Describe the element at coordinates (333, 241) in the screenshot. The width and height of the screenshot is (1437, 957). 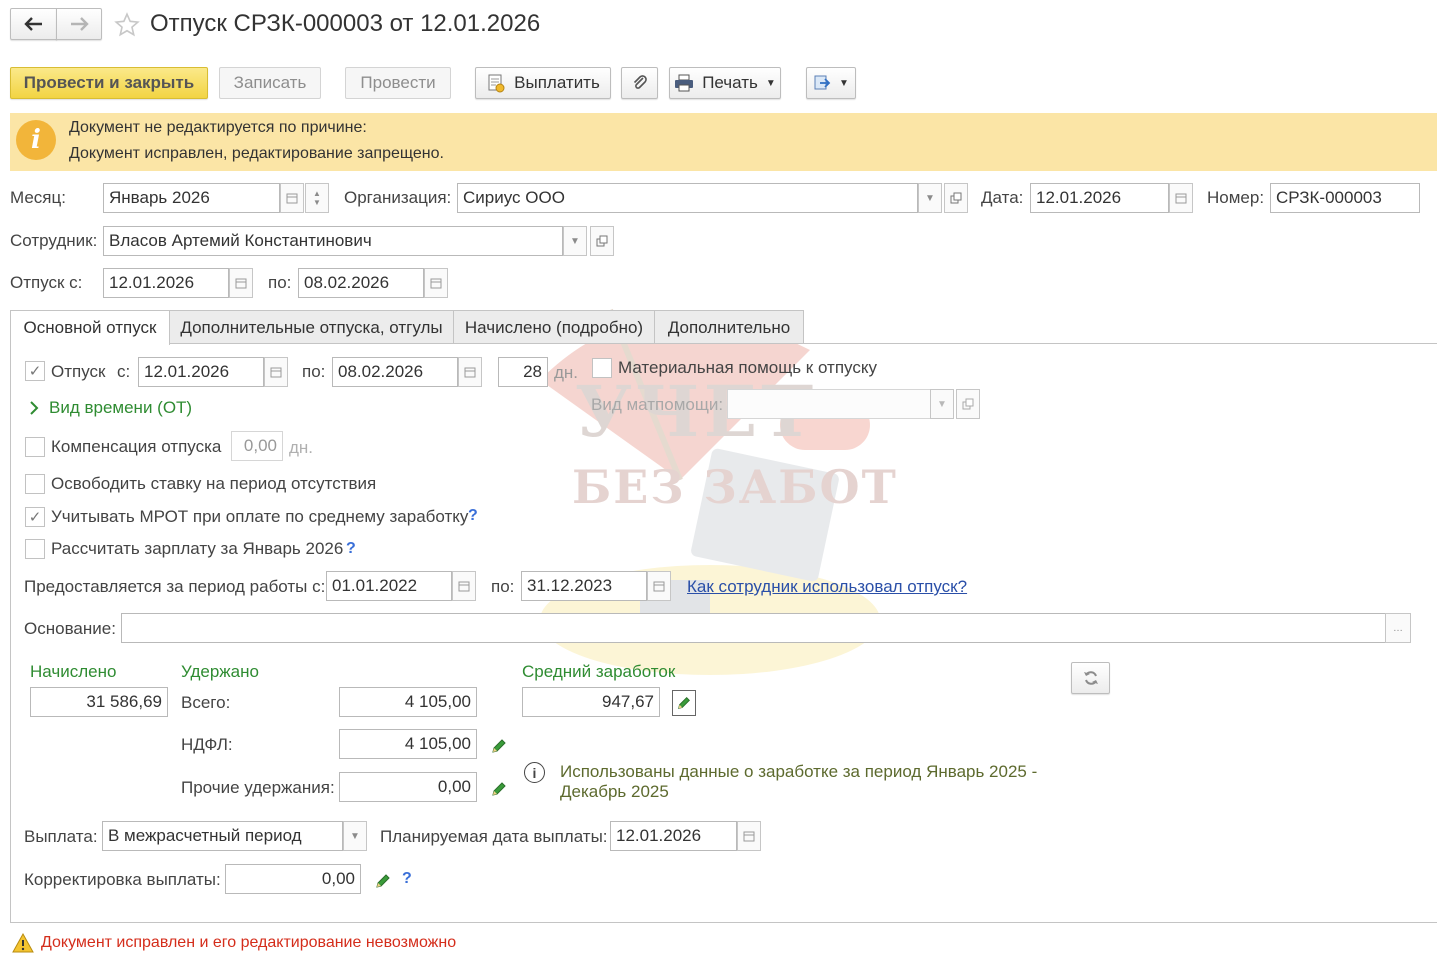
I see `employee-field: Власов Артемий Константинович` at that location.